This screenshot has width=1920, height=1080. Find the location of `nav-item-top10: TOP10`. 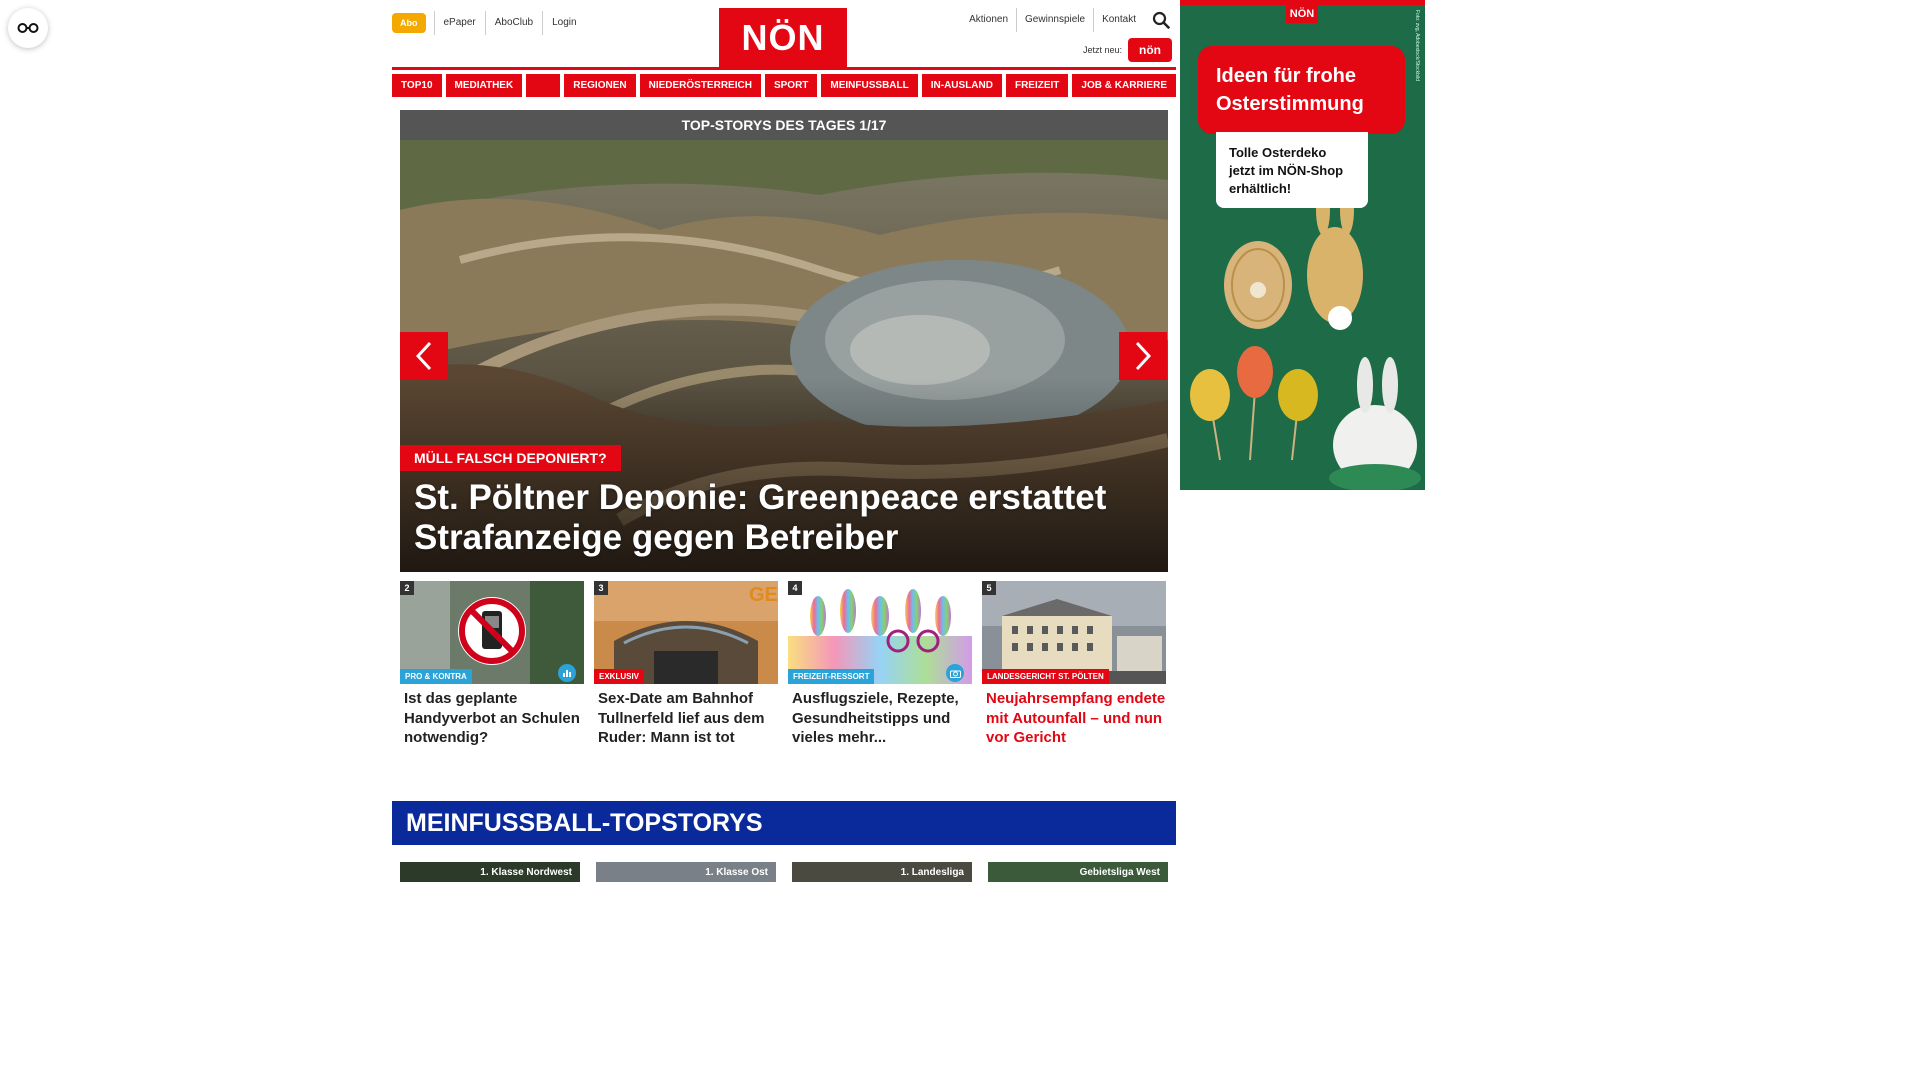

nav-item-top10: TOP10 is located at coordinates (417, 85).